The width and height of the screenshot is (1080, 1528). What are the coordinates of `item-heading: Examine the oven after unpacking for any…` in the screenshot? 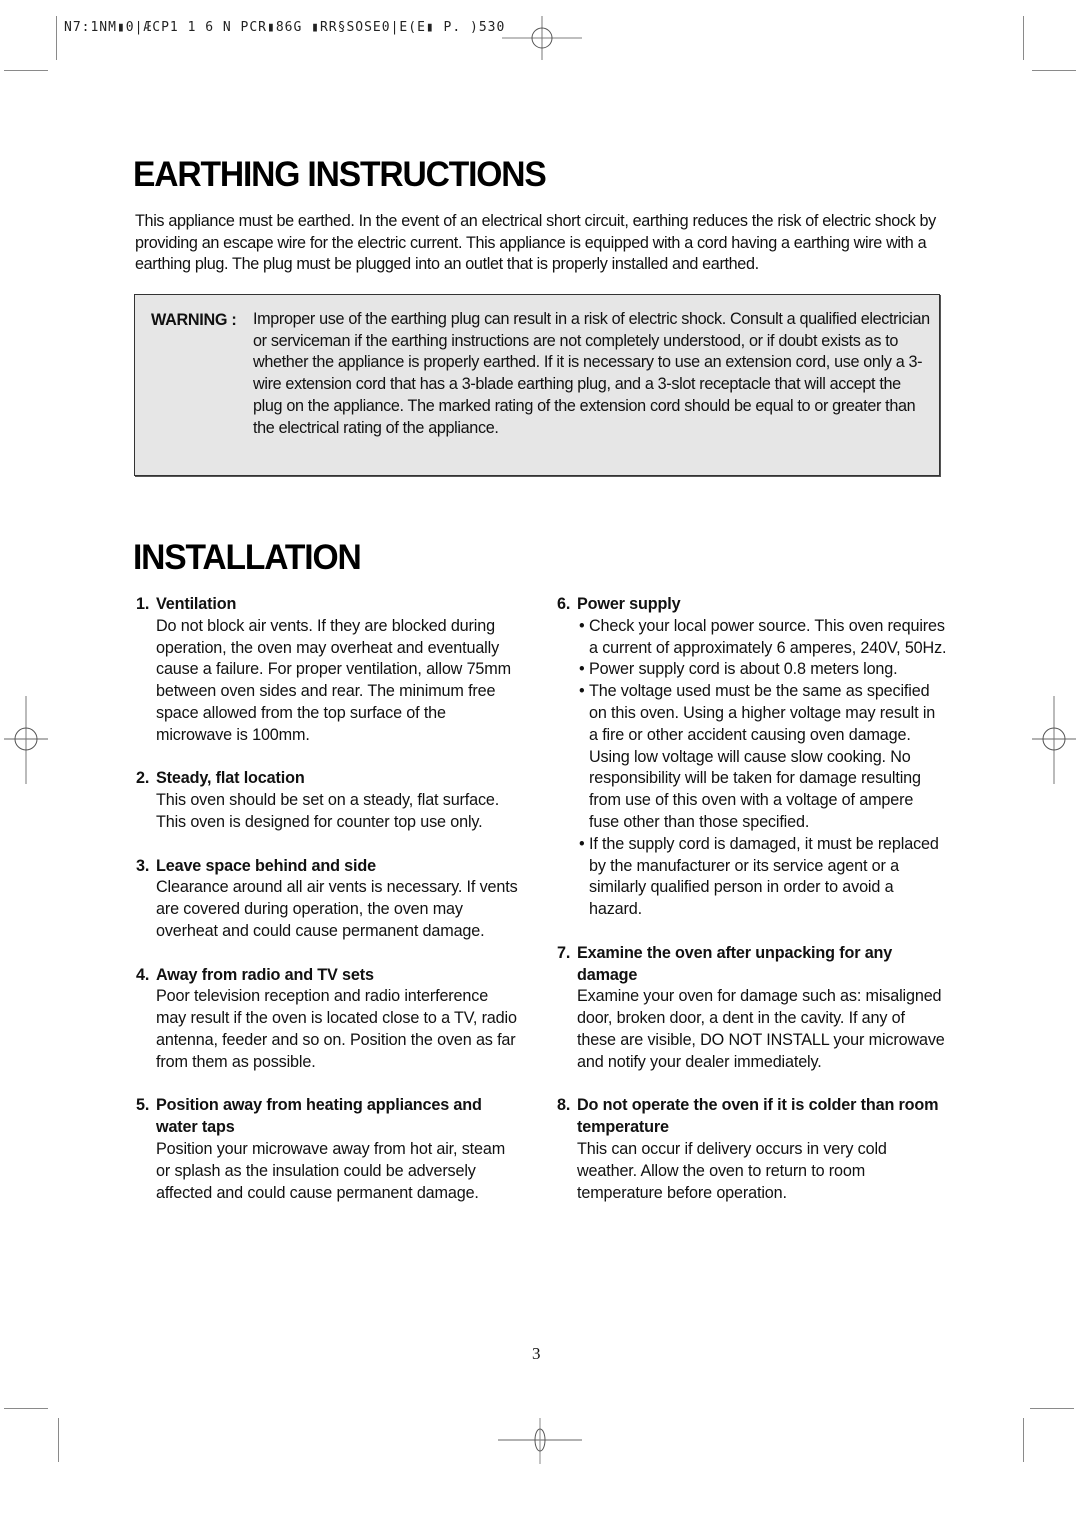 It's located at (735, 963).